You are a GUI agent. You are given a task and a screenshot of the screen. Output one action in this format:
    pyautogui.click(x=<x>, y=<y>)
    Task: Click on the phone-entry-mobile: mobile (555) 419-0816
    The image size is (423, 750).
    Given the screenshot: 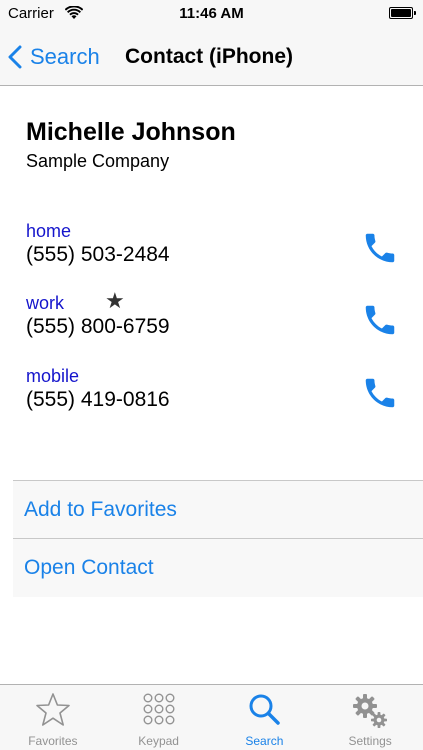 What is the action you would take?
    pyautogui.click(x=211, y=397)
    